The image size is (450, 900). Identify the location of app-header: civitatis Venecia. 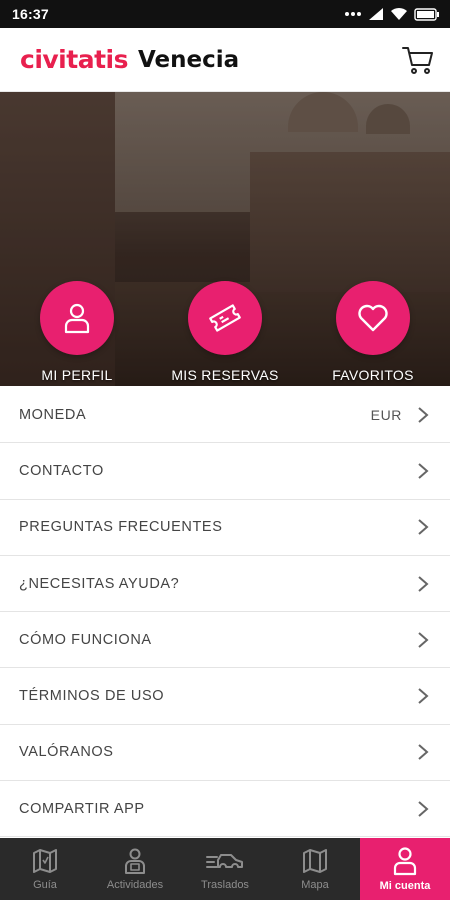
(225, 60).